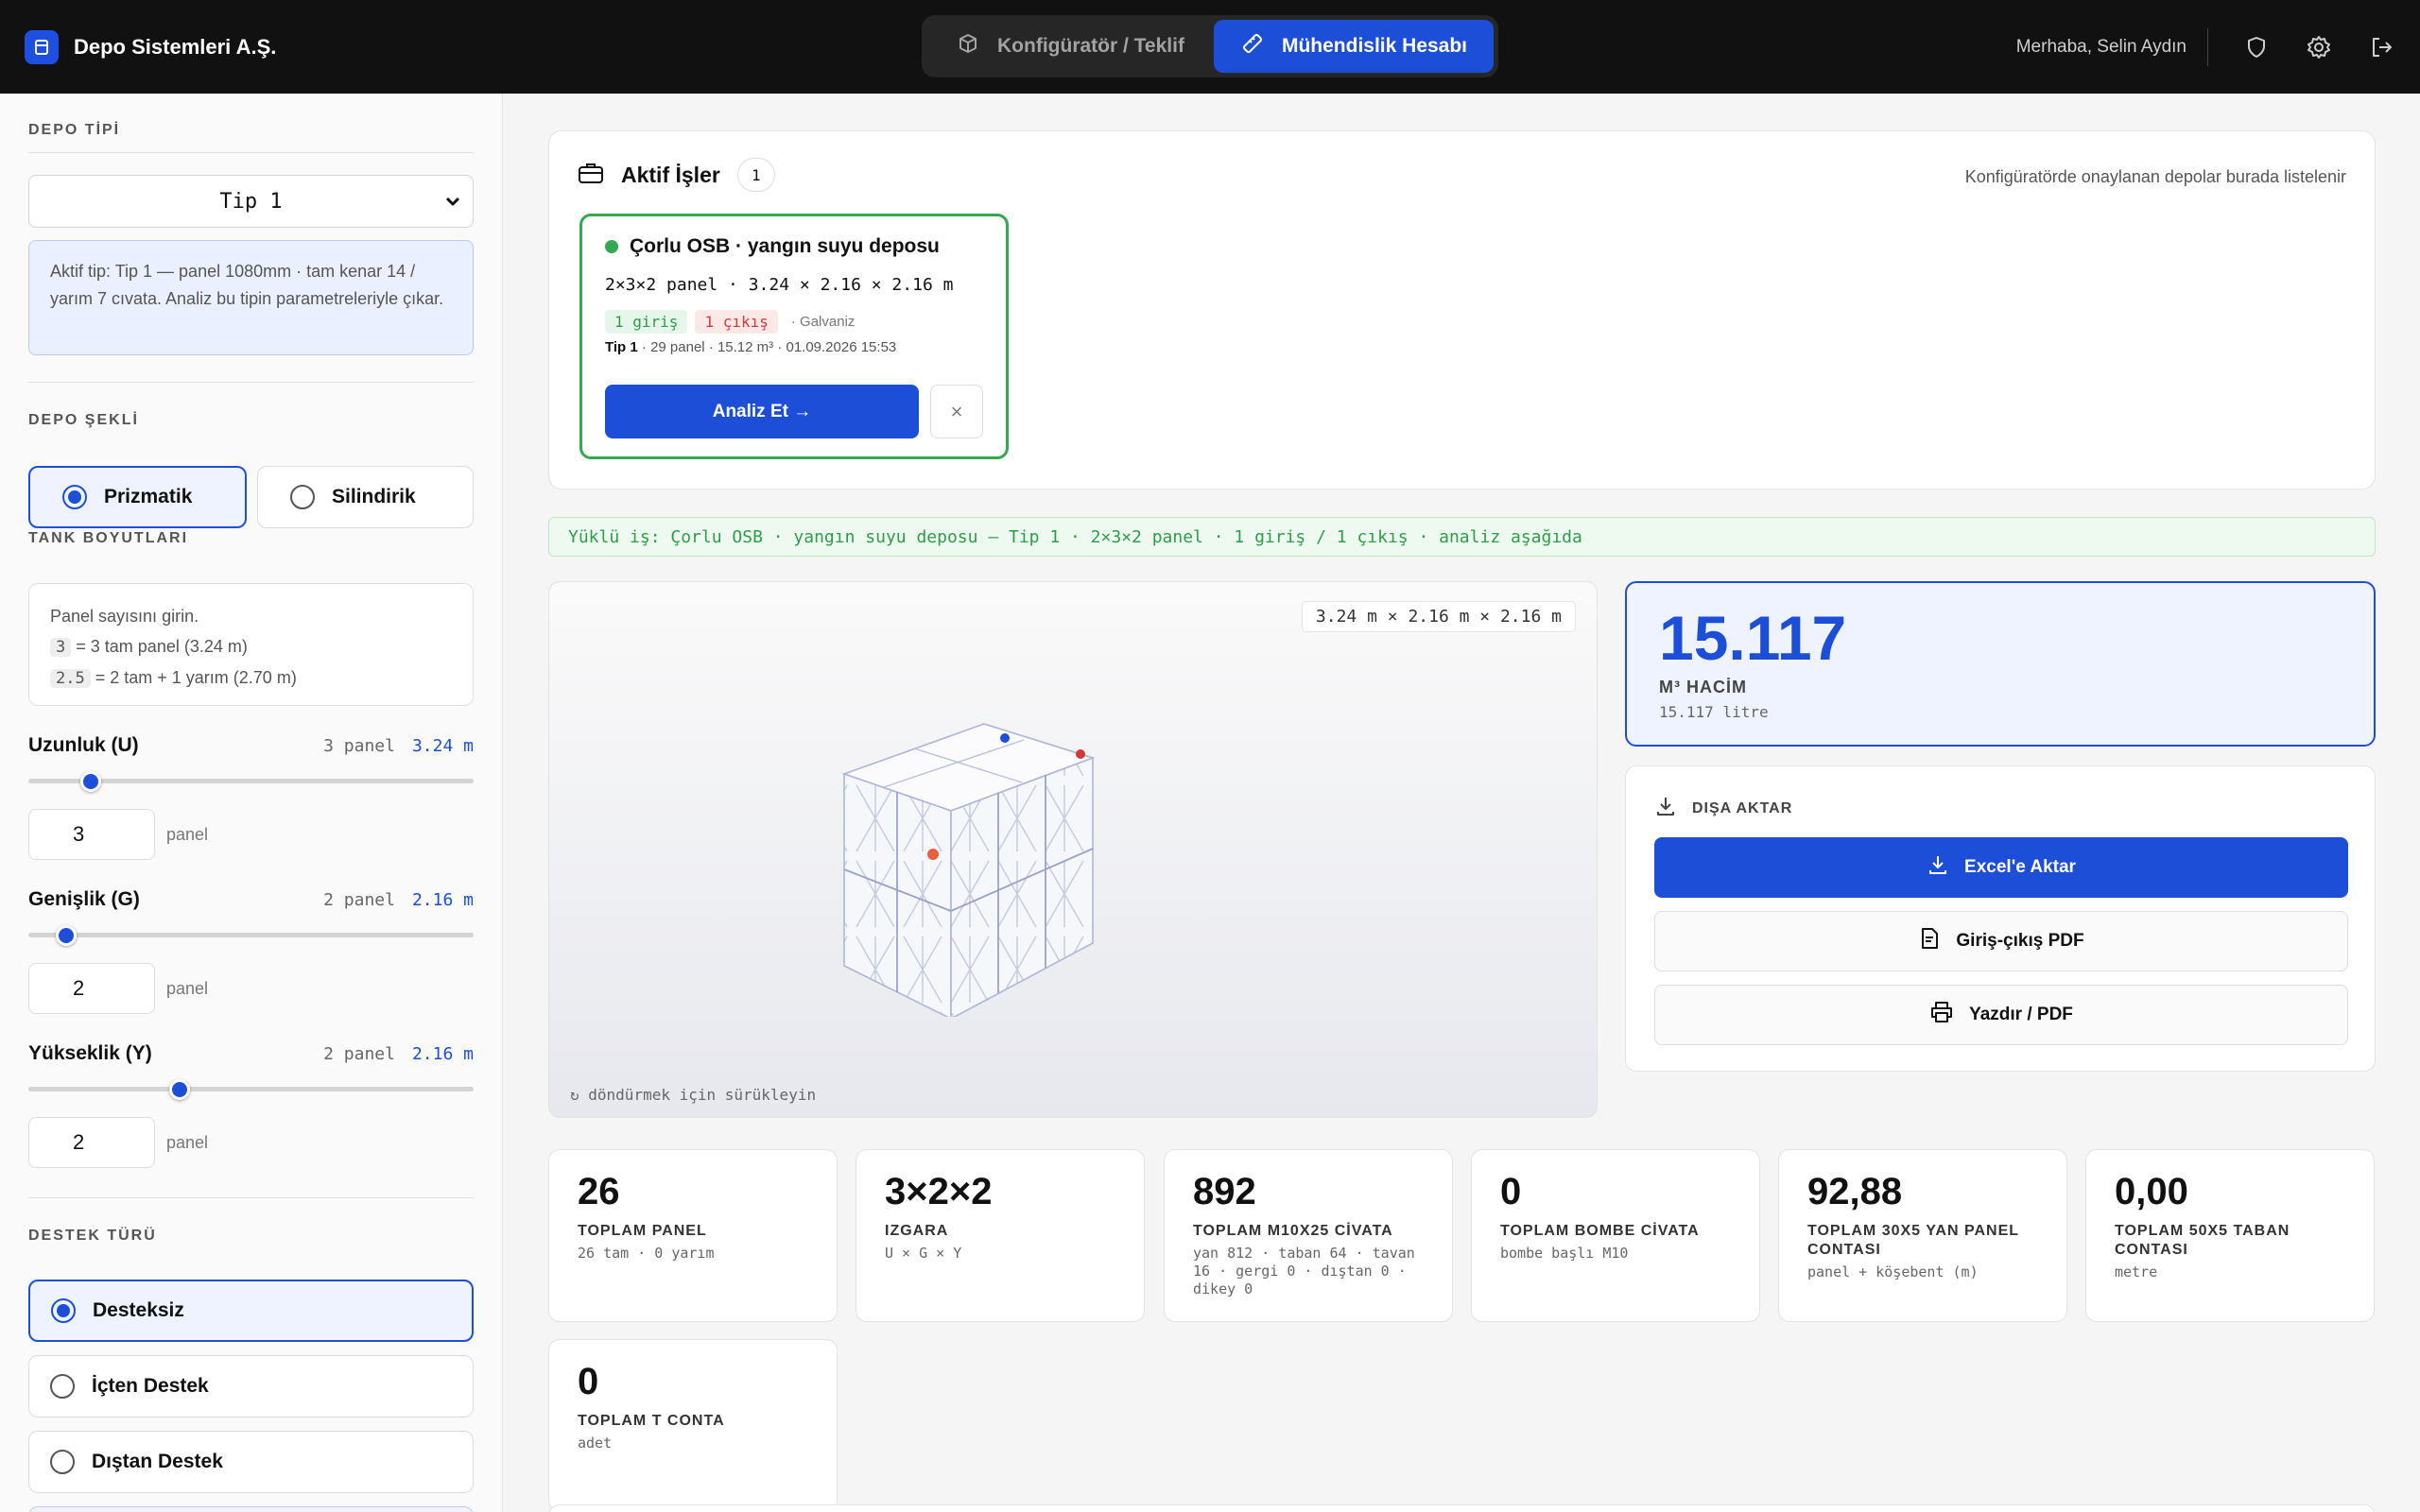  What do you see at coordinates (150, 46) in the screenshot?
I see `brand: Depo Sistemleri A.Ş.` at bounding box center [150, 46].